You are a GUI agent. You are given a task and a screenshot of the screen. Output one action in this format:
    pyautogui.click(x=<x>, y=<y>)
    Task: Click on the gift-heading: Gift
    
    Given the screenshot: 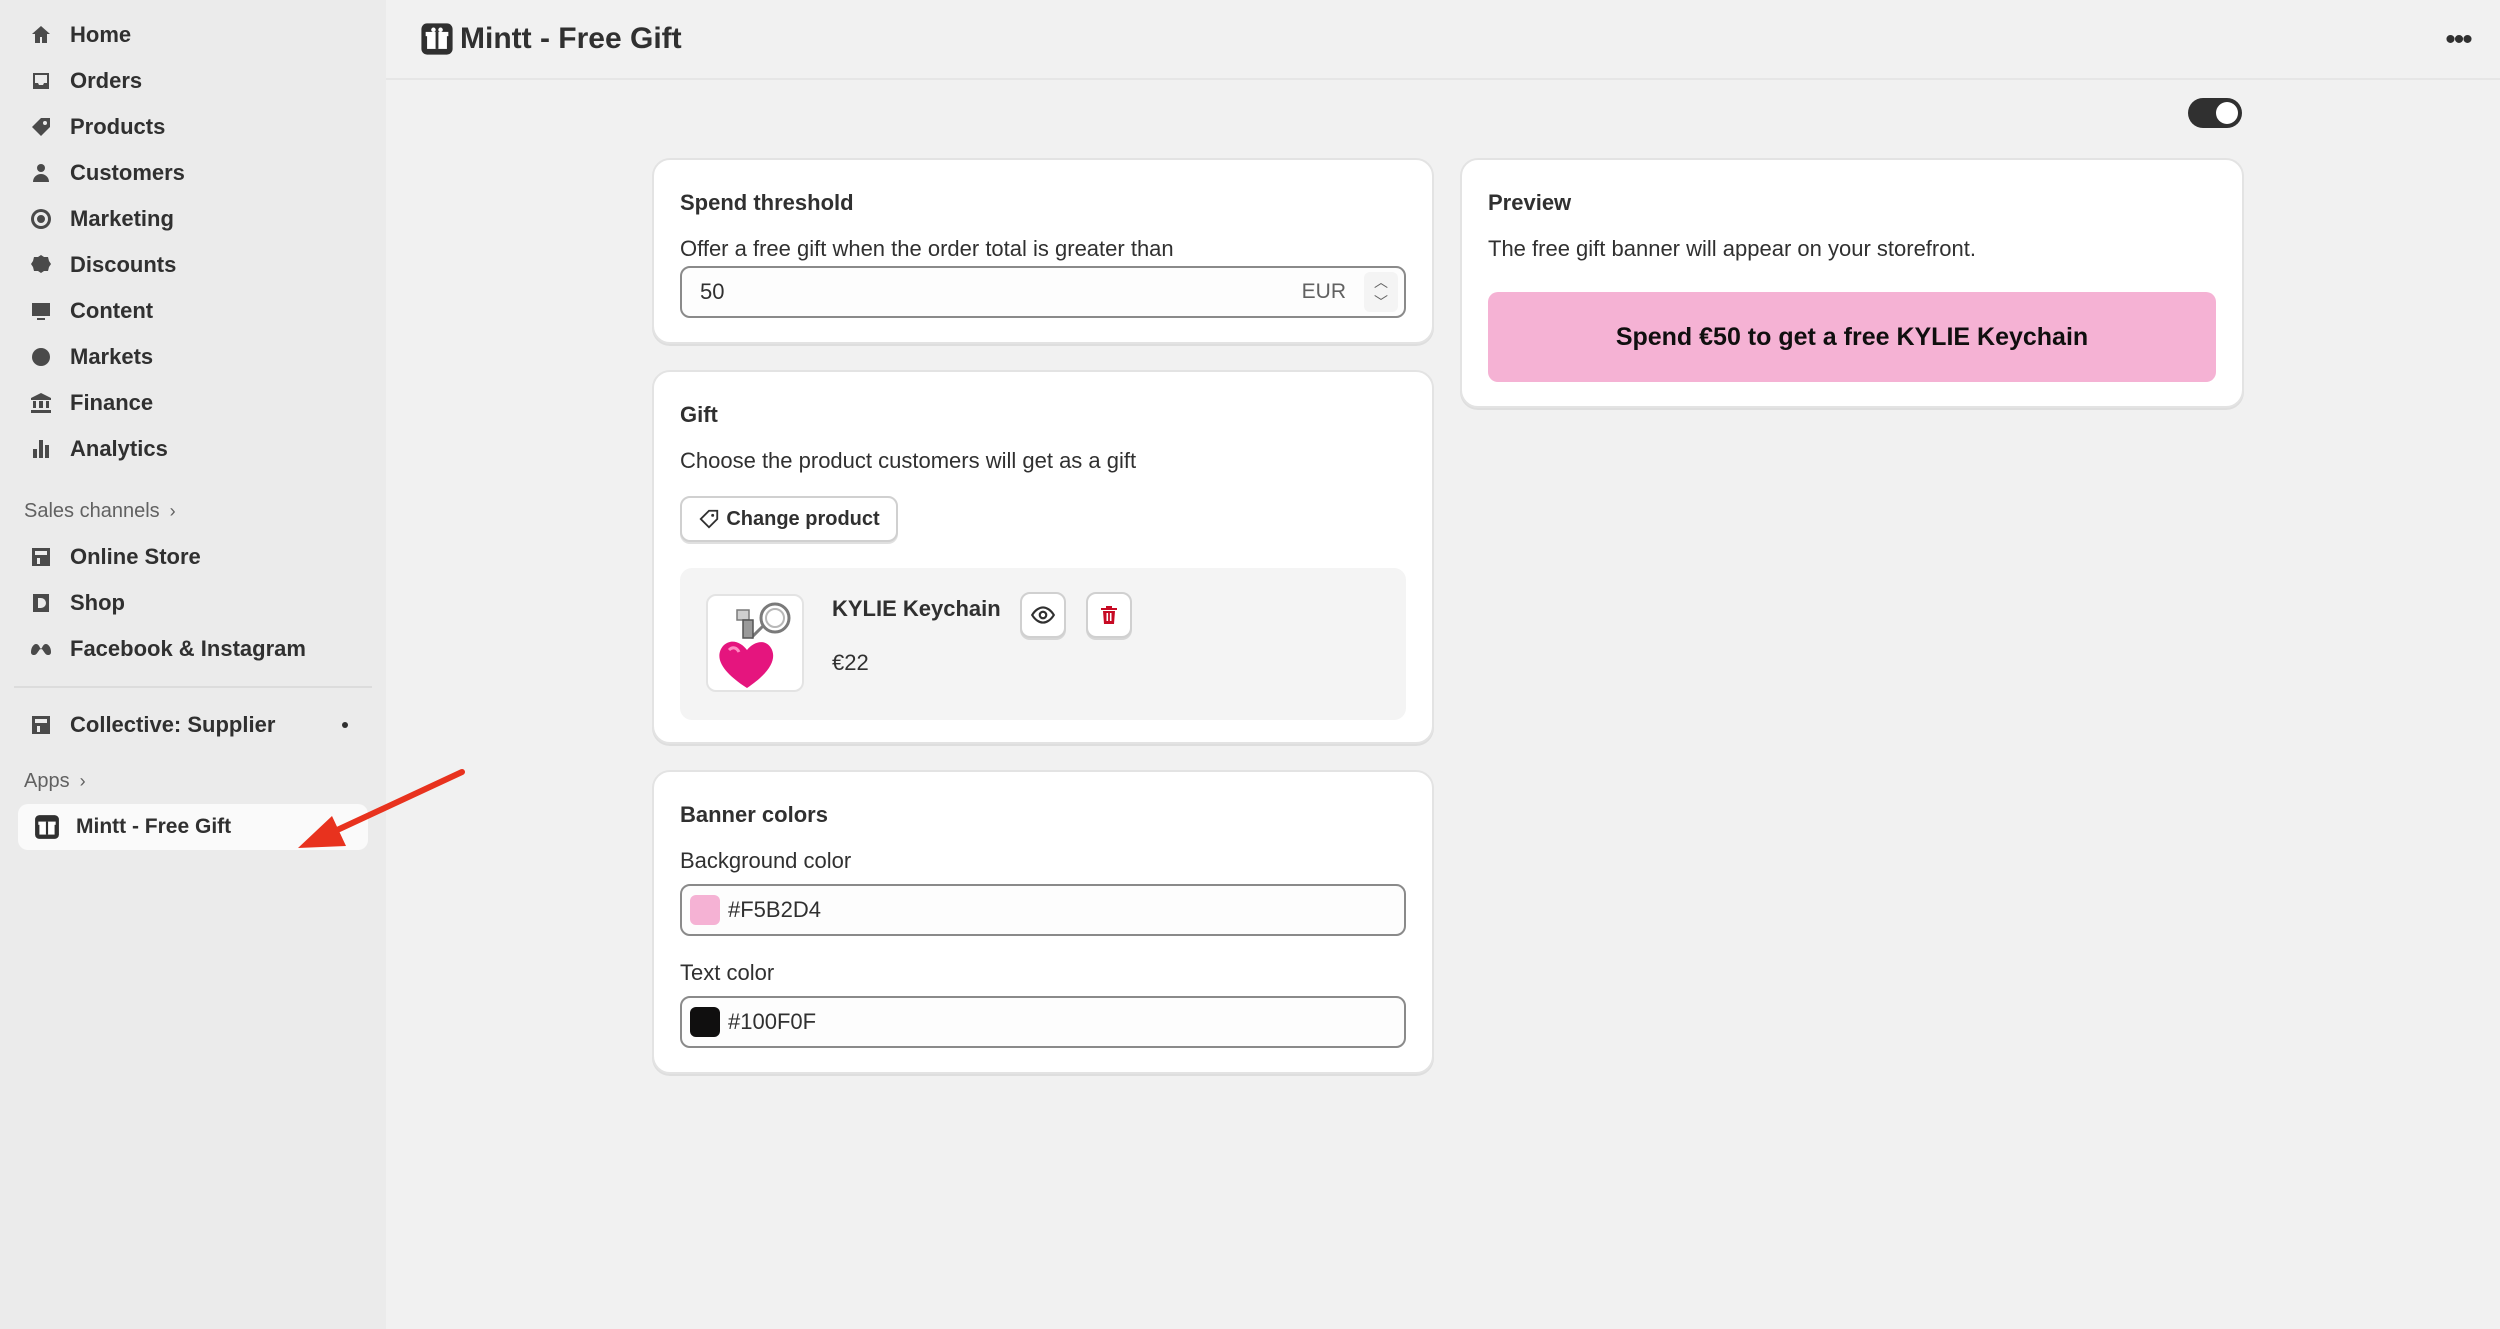 What is the action you would take?
    pyautogui.click(x=699, y=414)
    